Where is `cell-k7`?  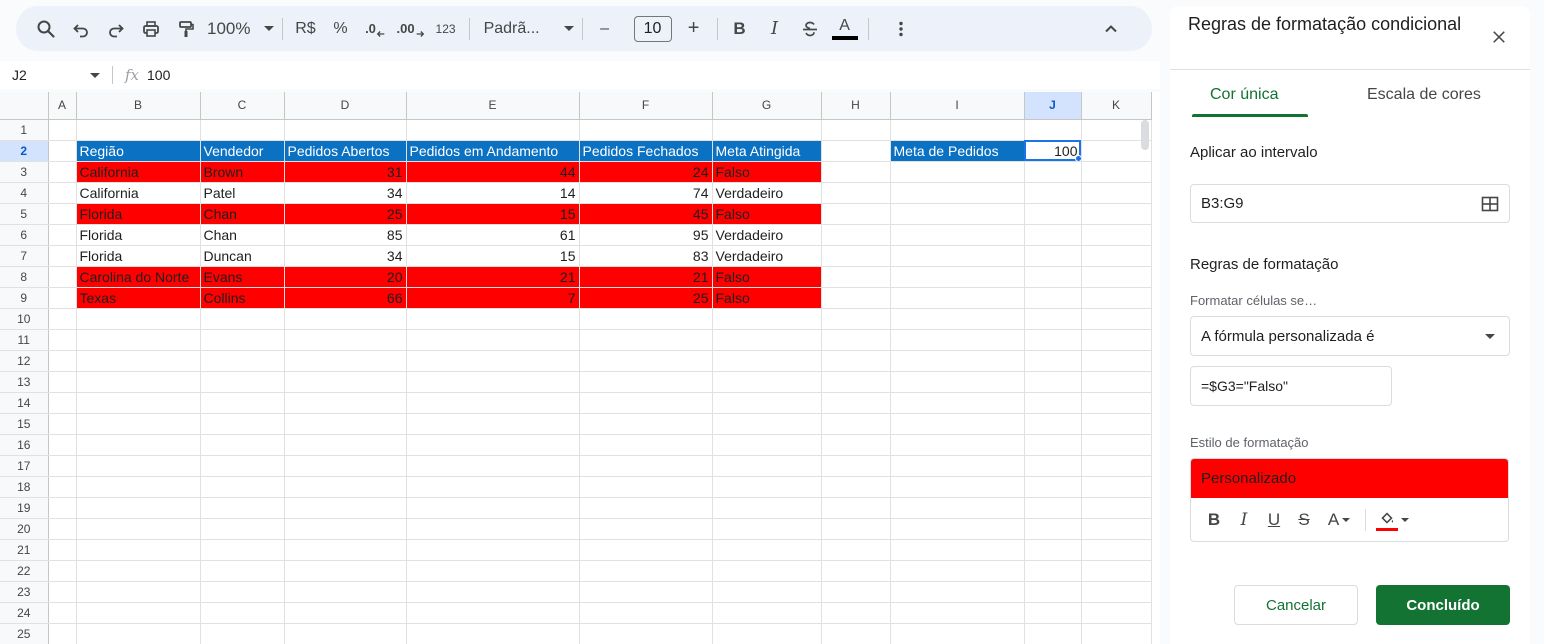
cell-k7 is located at coordinates (1116, 256).